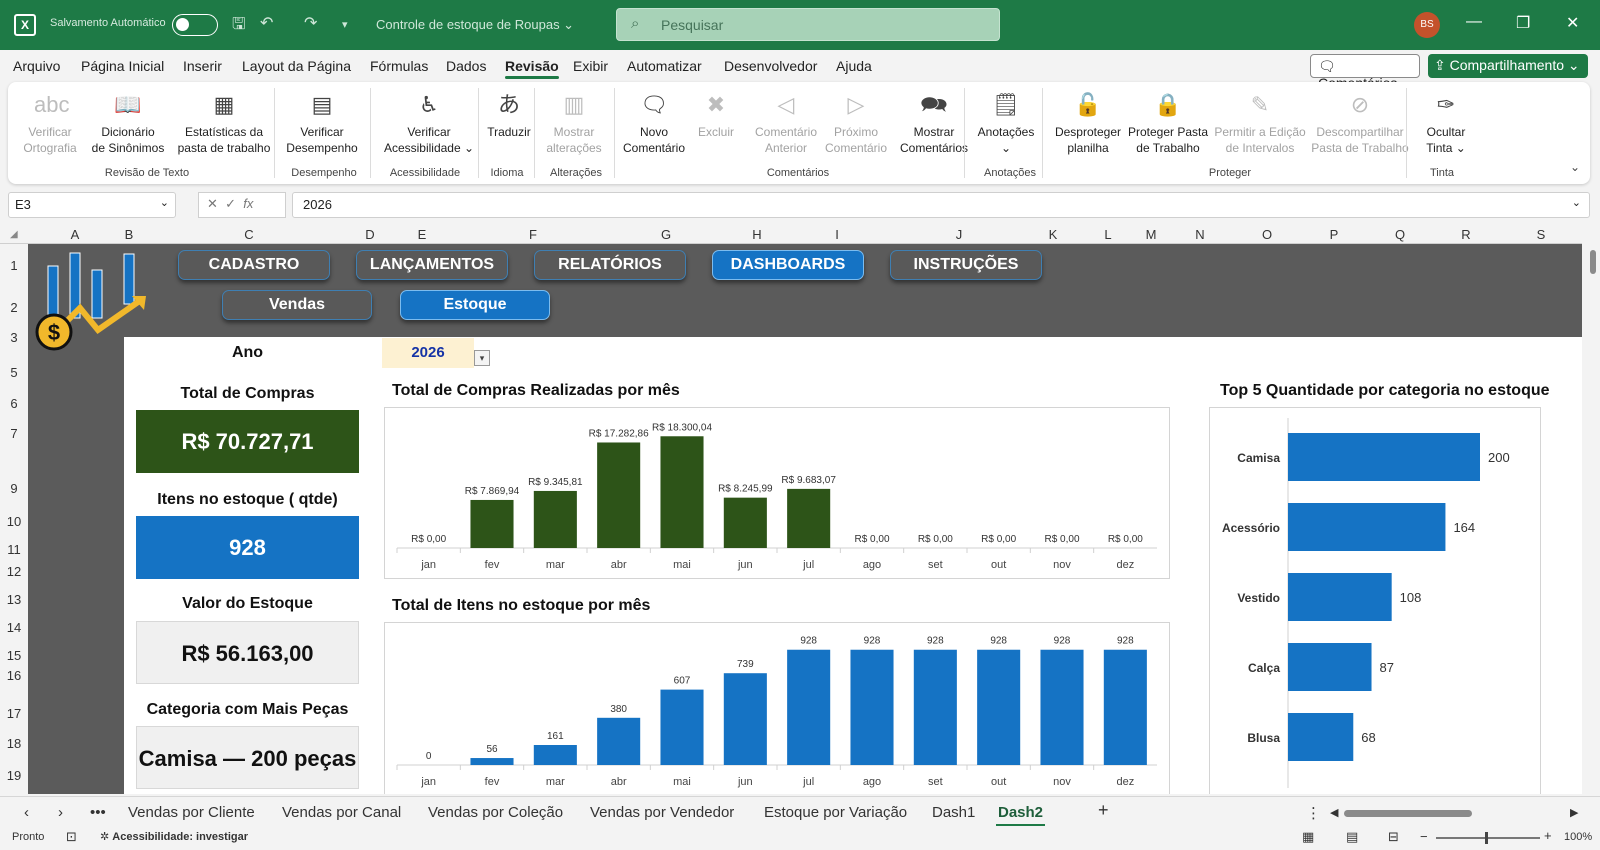 Image resolution: width=1600 pixels, height=850 pixels. I want to click on document-title: Controle de estoque de Roupas ⌄, so click(475, 25).